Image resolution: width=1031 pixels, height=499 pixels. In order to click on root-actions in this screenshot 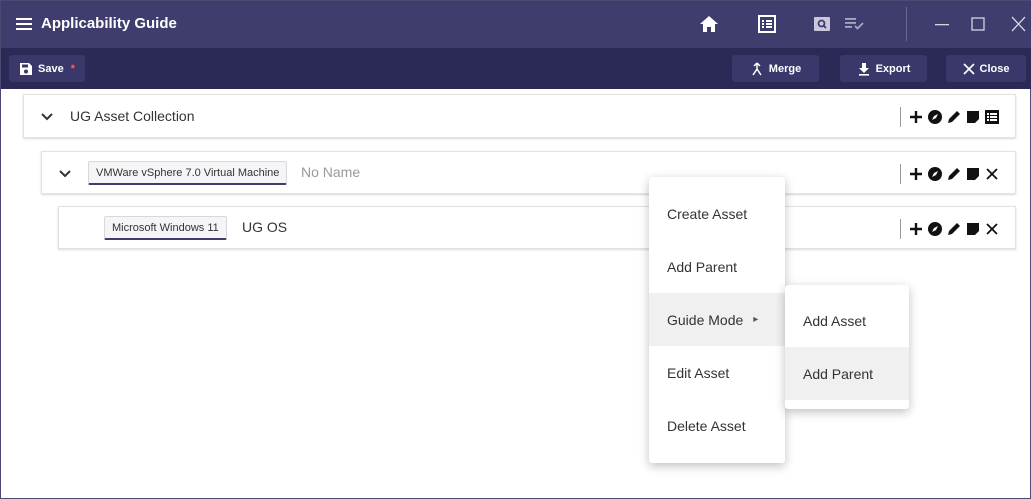, I will do `click(950, 117)`.